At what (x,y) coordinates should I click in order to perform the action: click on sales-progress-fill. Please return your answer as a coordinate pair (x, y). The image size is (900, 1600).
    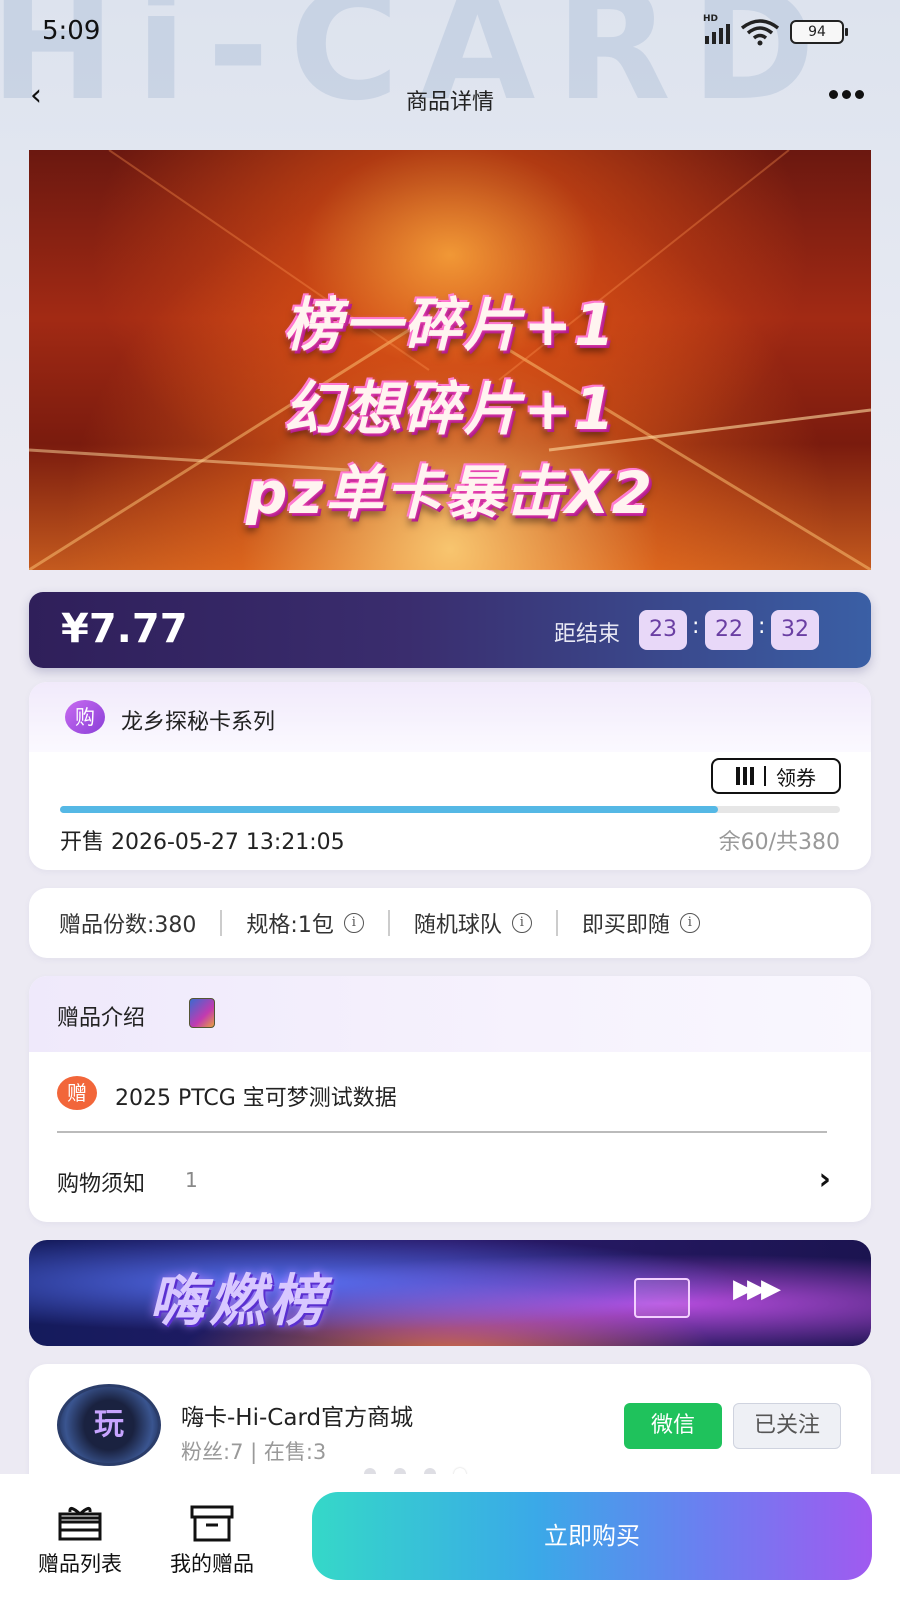
    Looking at the image, I should click on (389, 809).